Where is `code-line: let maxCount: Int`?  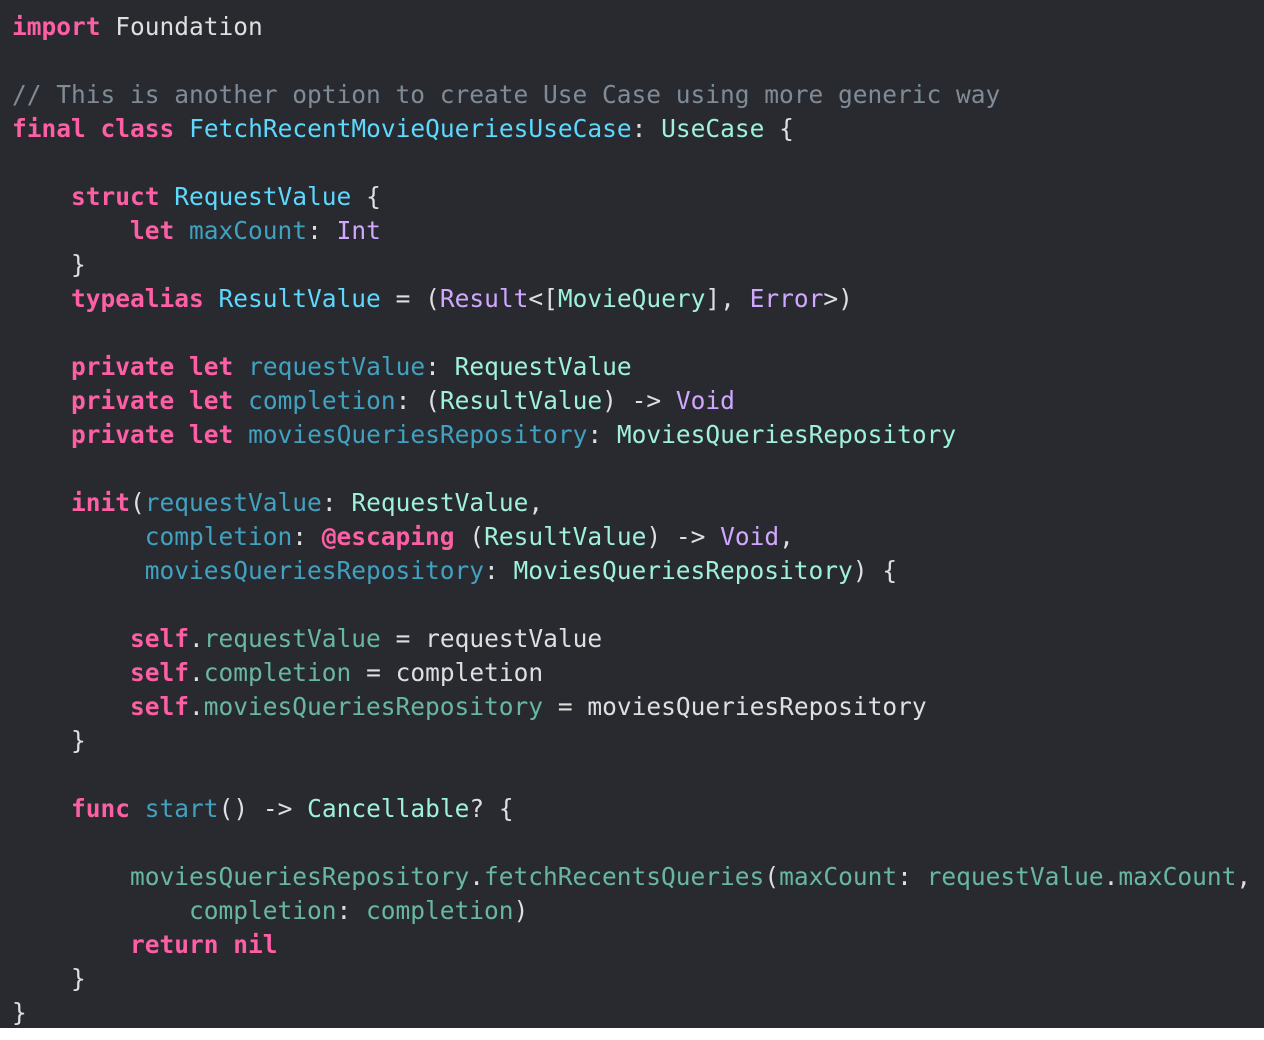
code-line: let maxCount: Int is located at coordinates (196, 231).